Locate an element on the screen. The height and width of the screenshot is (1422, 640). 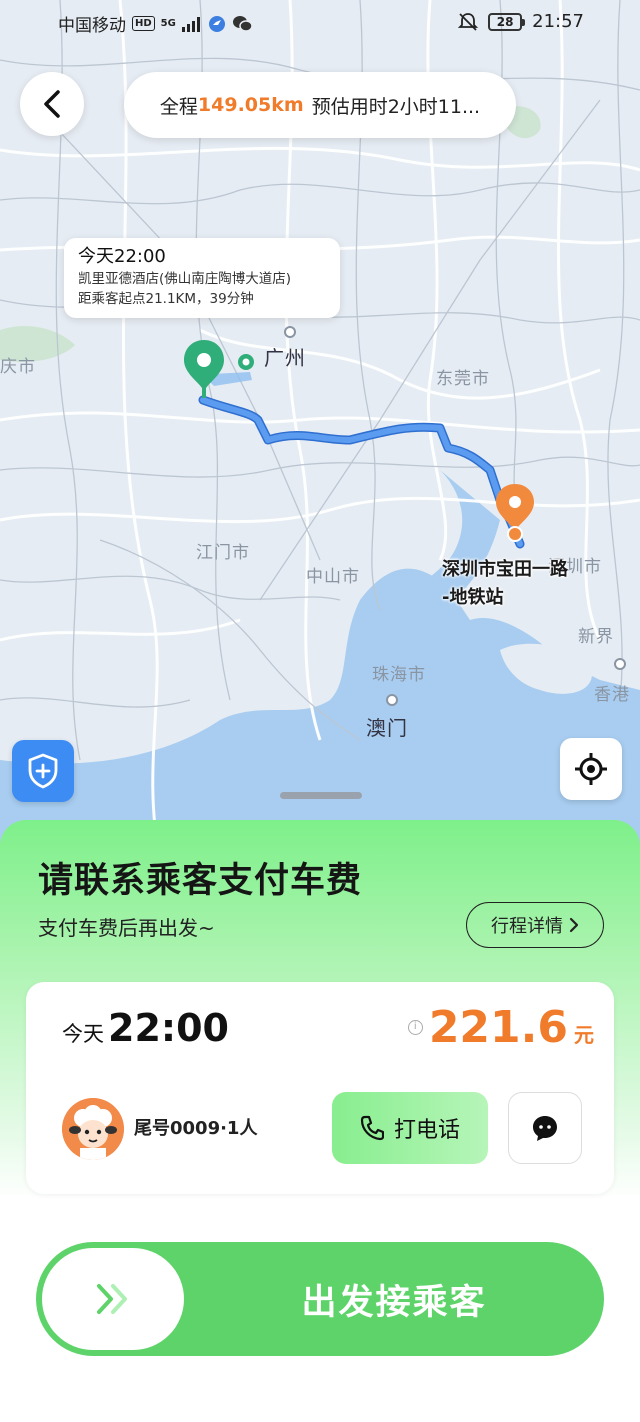
slider-knob is located at coordinates (113, 1299).